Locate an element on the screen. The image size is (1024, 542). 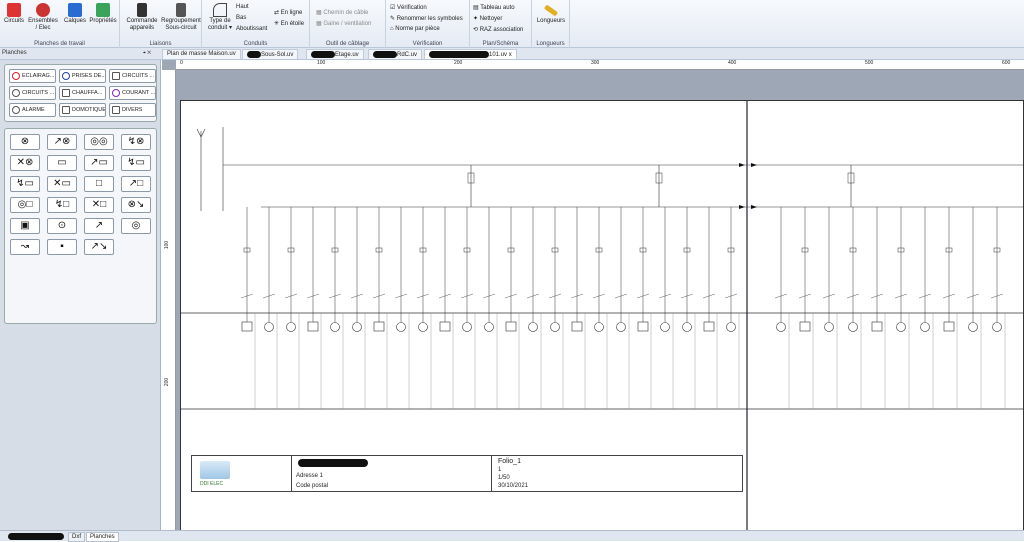
domotics-icon is located at coordinates (66, 110).